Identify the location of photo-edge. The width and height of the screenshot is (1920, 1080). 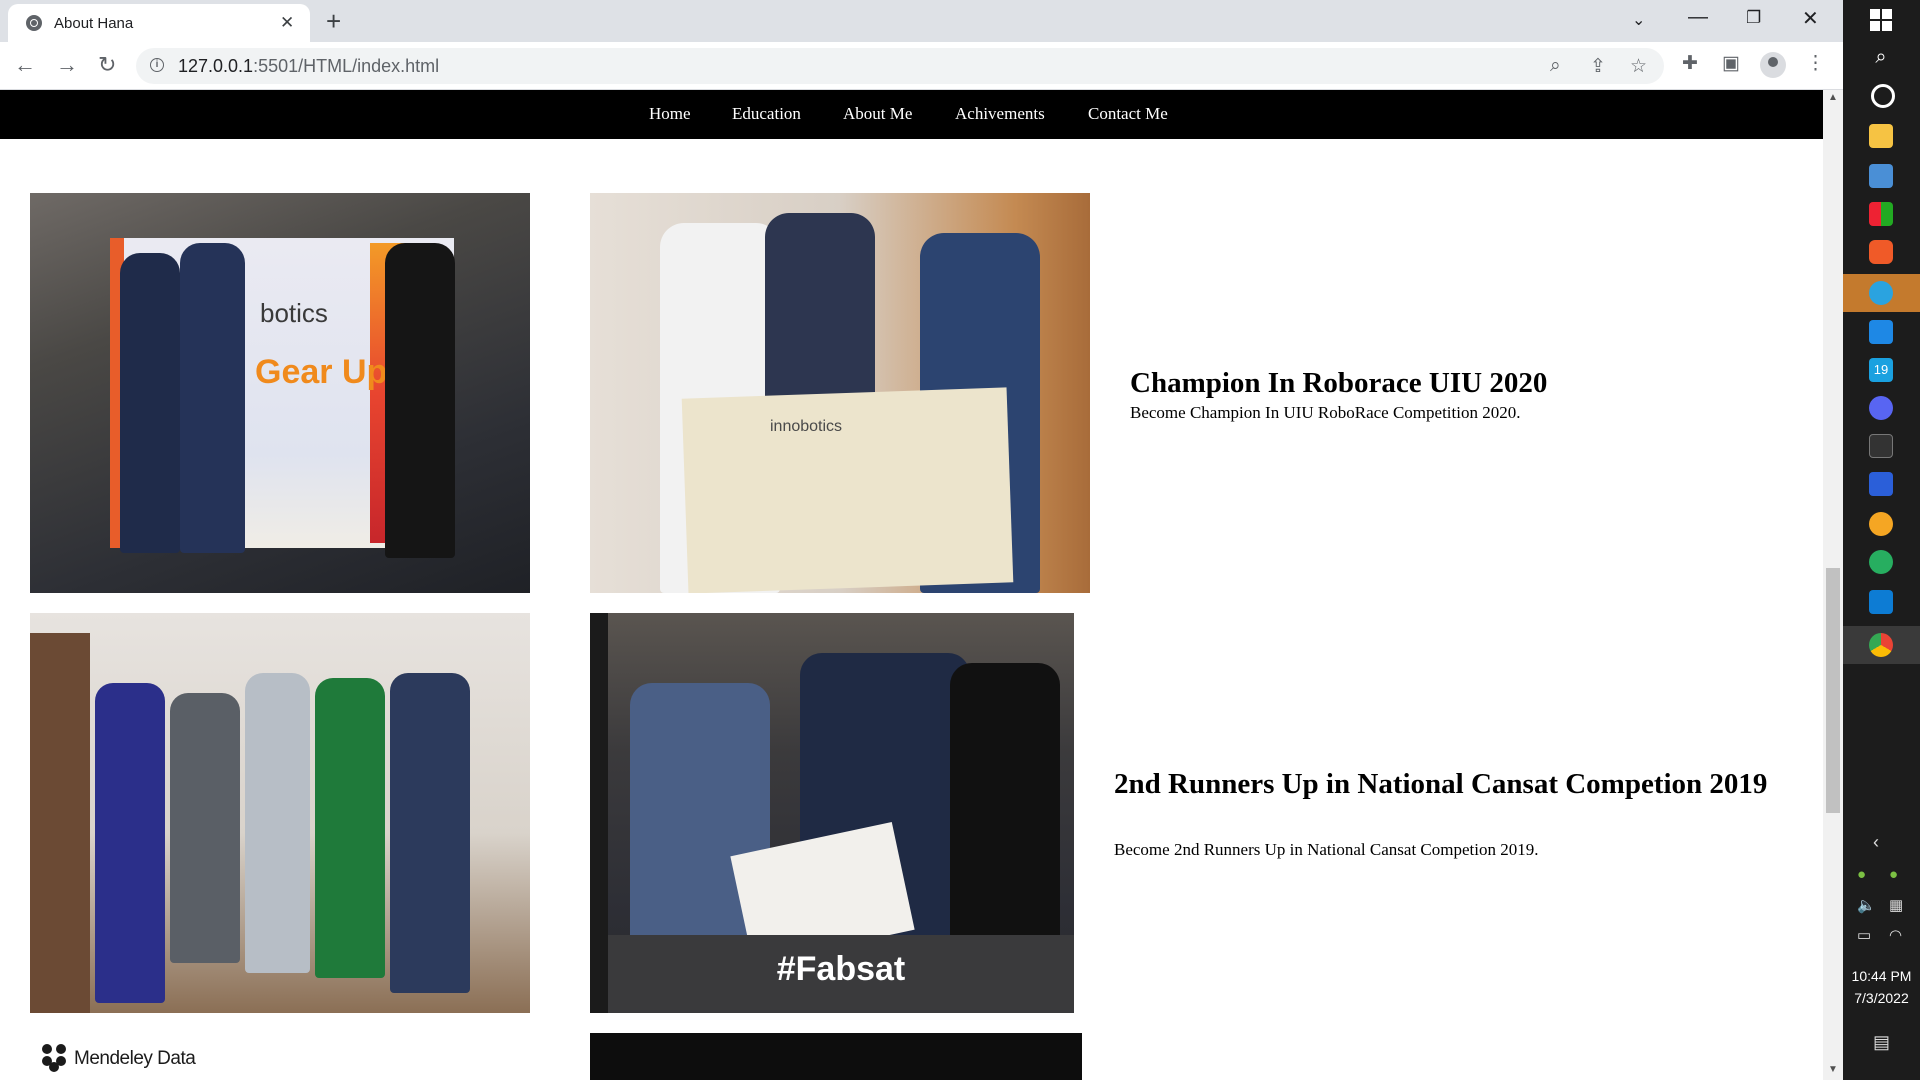
(599, 813).